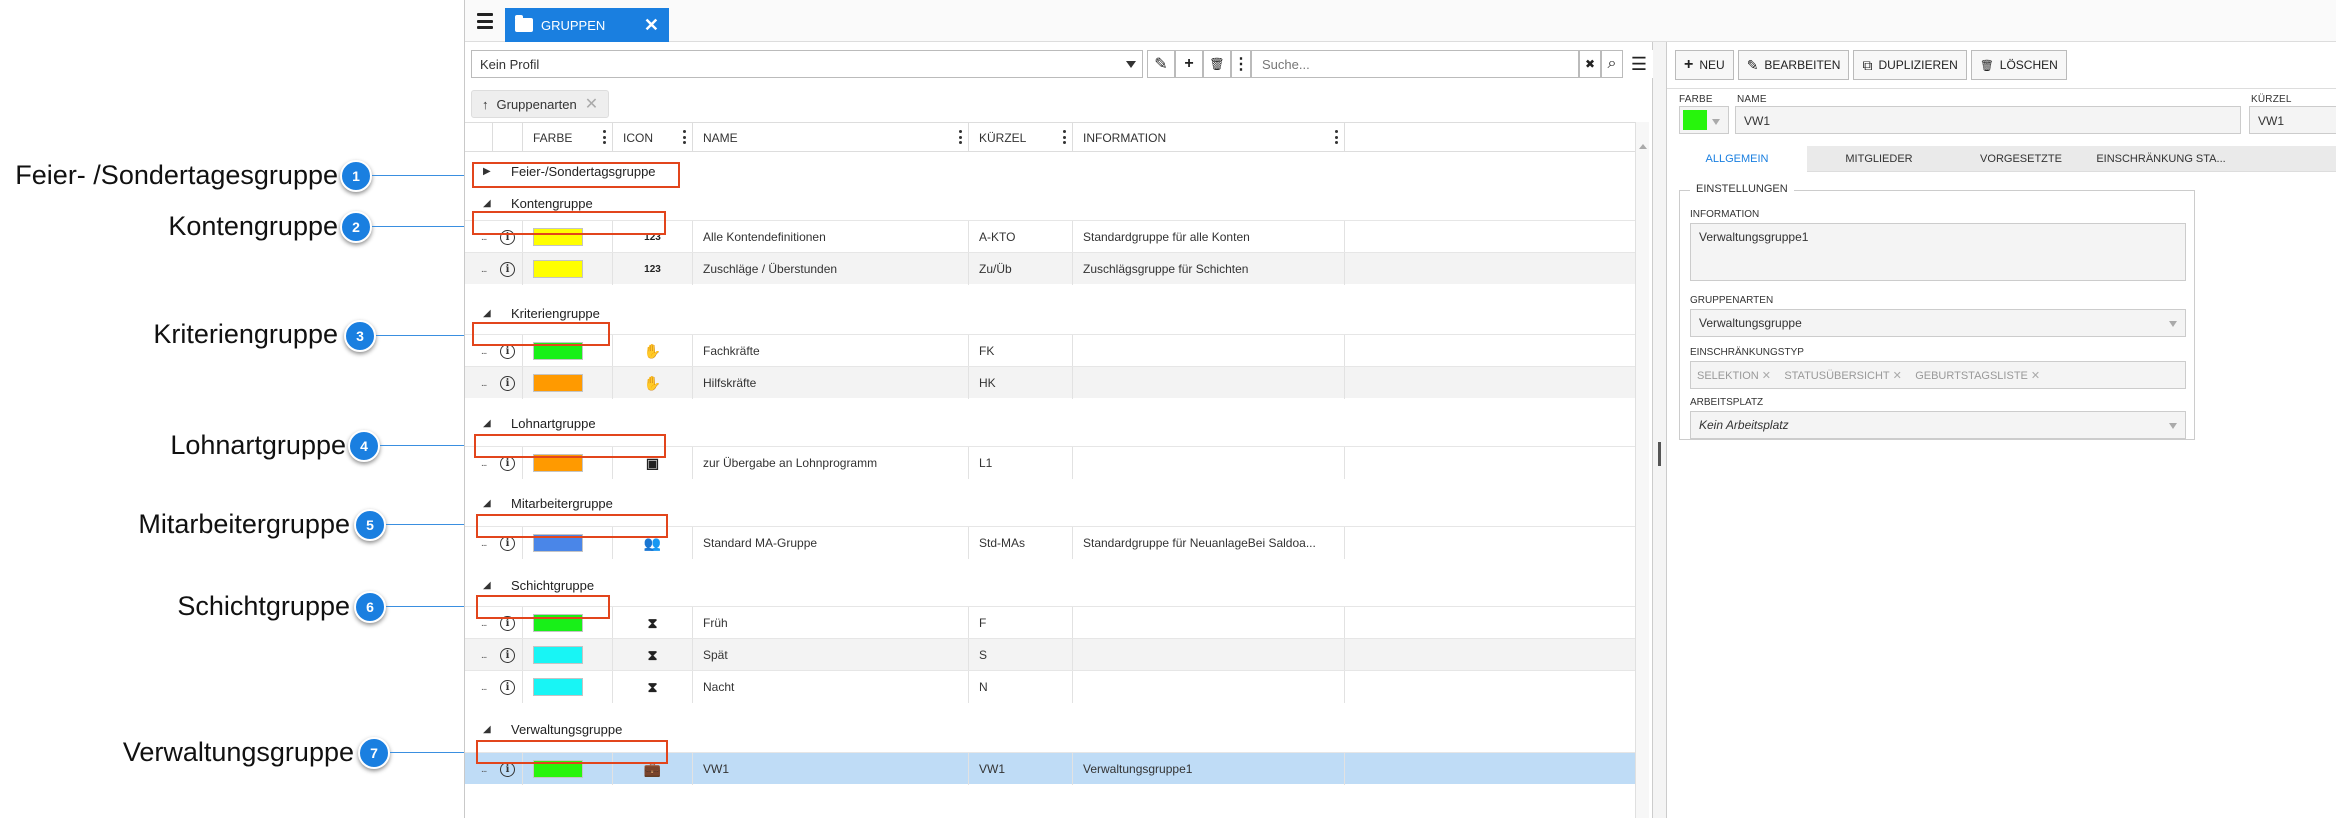  Describe the element at coordinates (1209, 137) in the screenshot. I see `column-header-information: INFORMATION` at that location.